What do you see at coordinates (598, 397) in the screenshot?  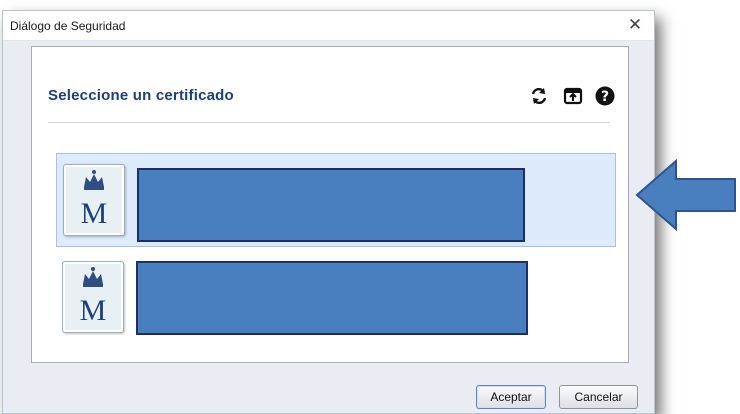 I see `cancel-button: Cancelar` at bounding box center [598, 397].